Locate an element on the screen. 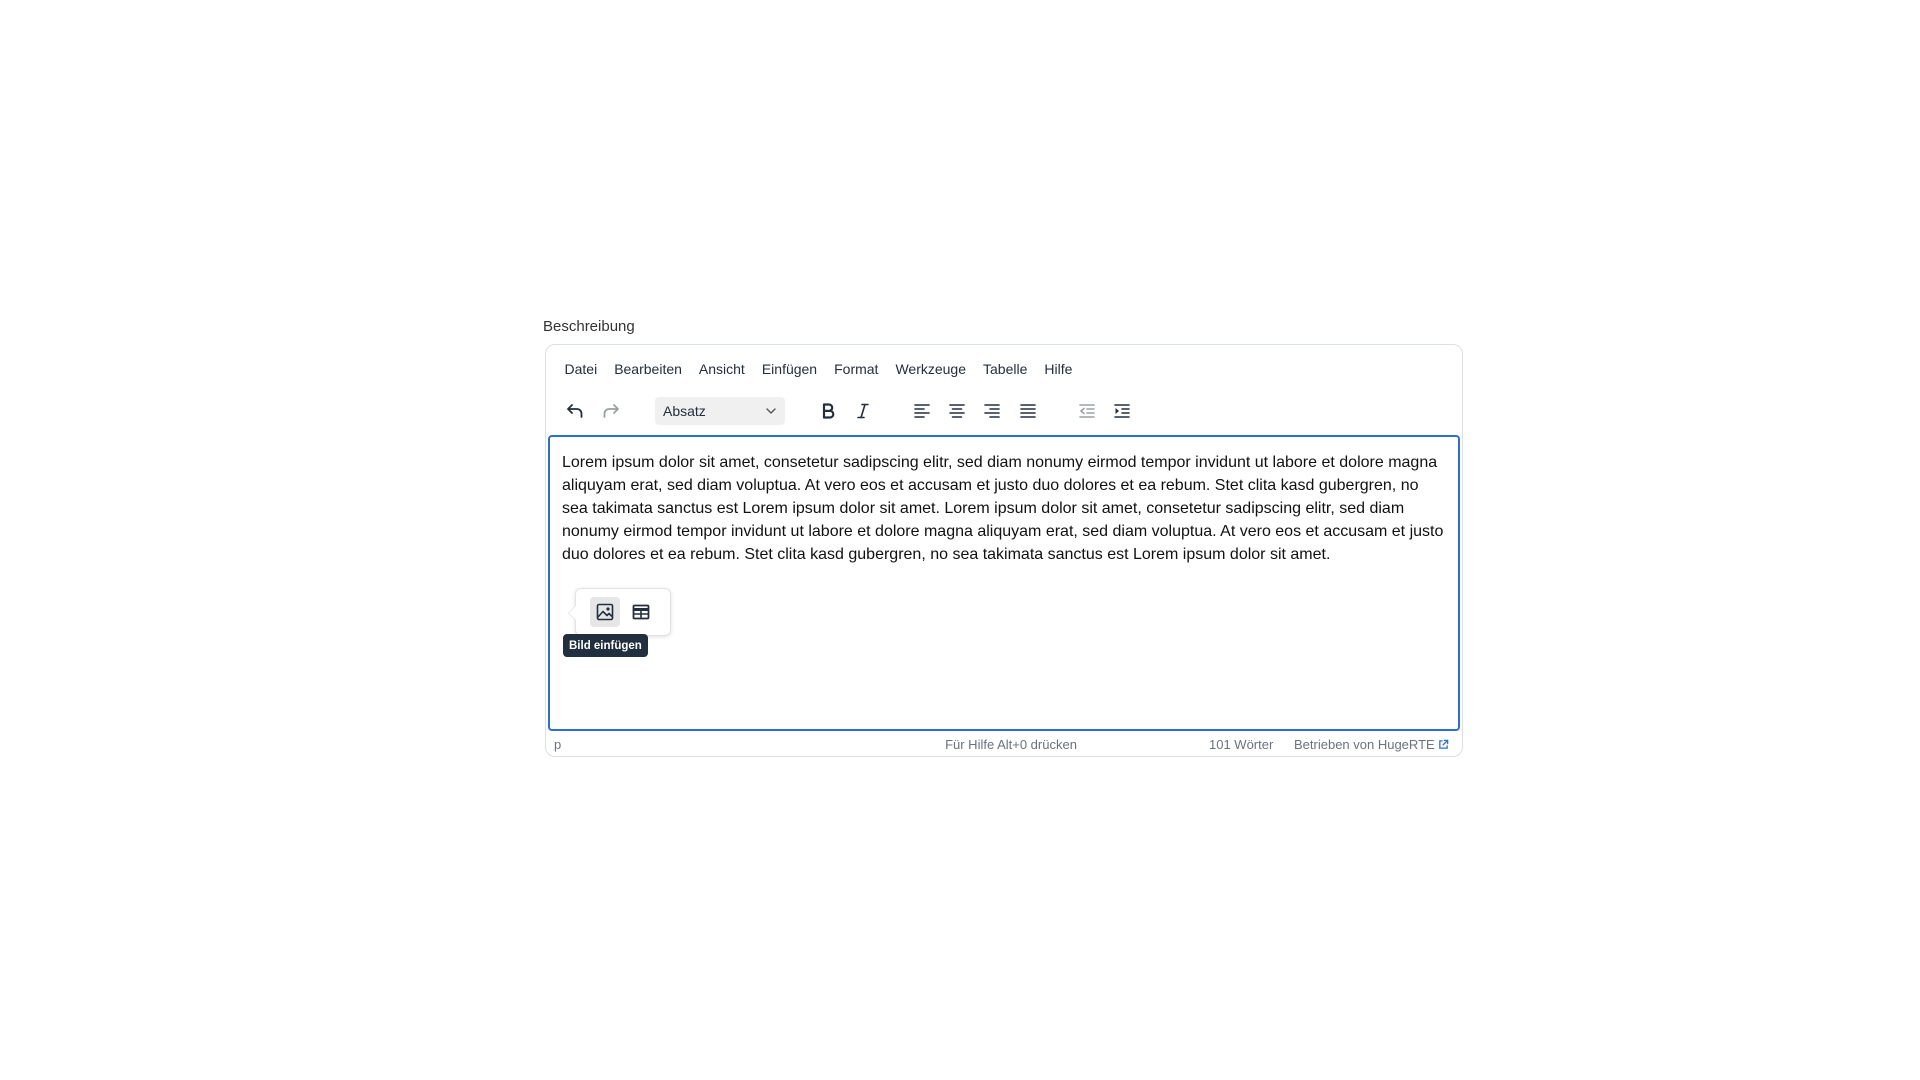  bold-button is located at coordinates (828, 411).